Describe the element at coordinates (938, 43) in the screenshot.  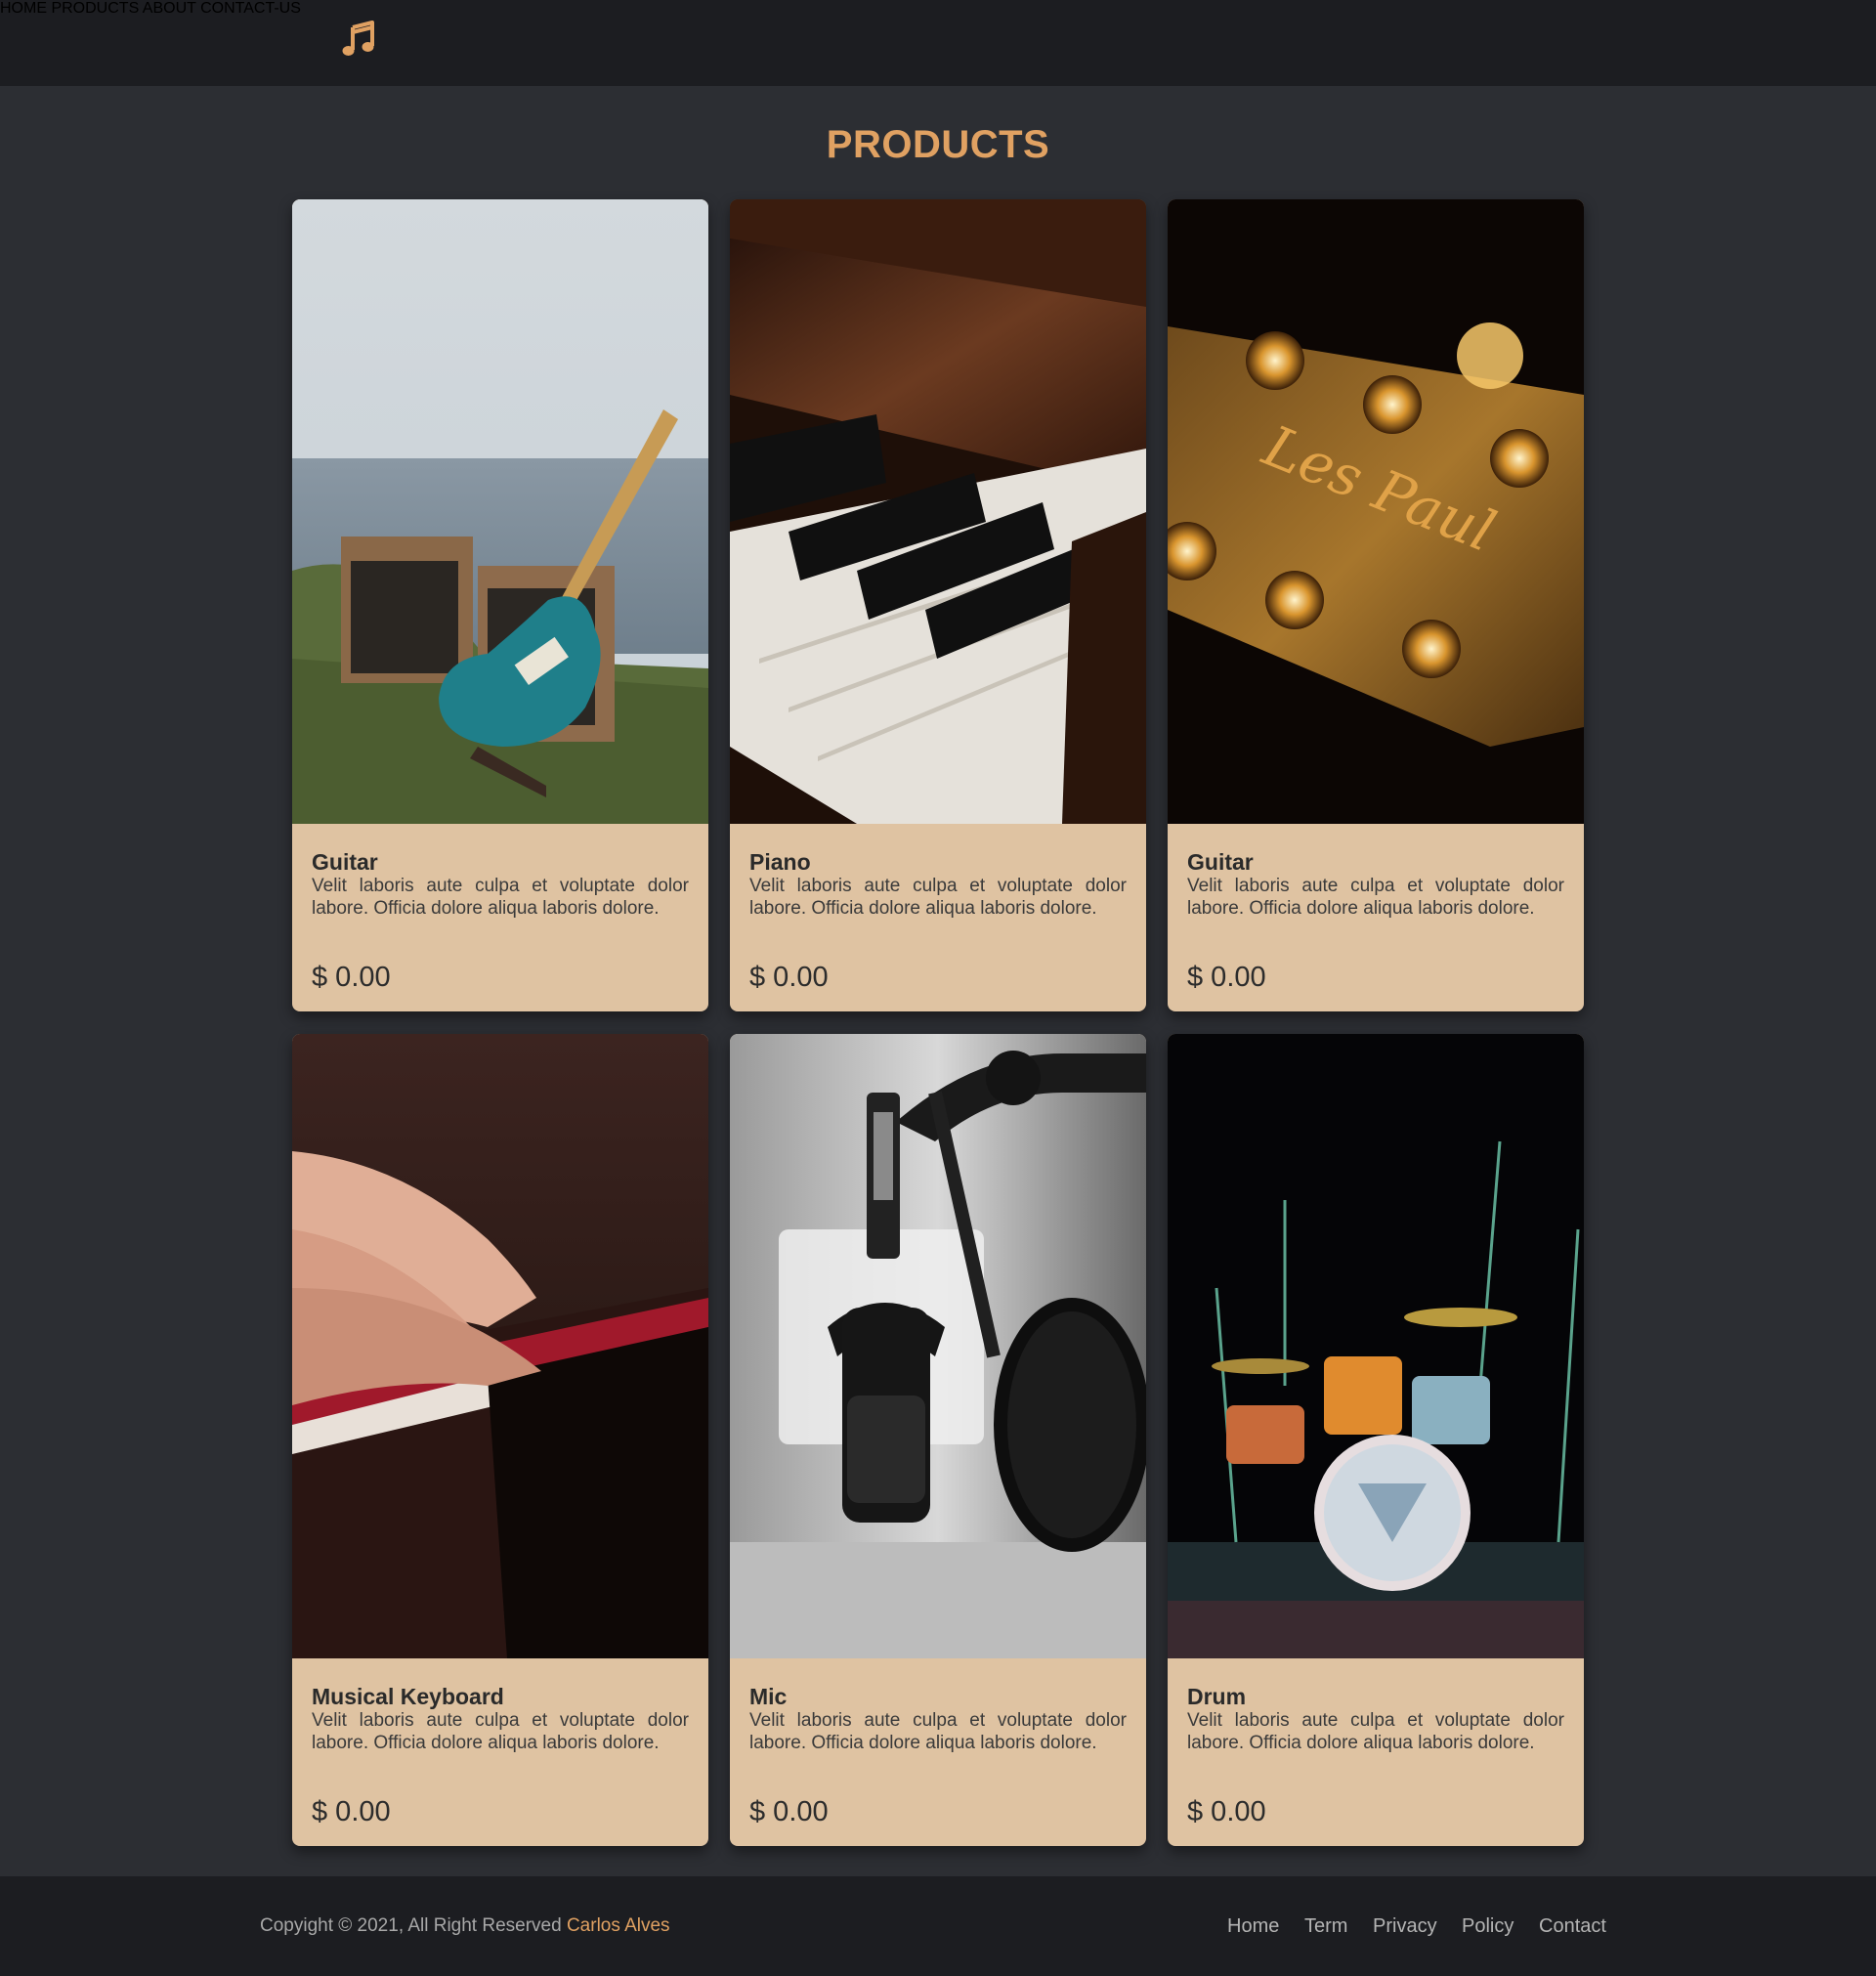
I see `site-header: HOME PRODUCTS ABOUT CONTACT-US` at that location.